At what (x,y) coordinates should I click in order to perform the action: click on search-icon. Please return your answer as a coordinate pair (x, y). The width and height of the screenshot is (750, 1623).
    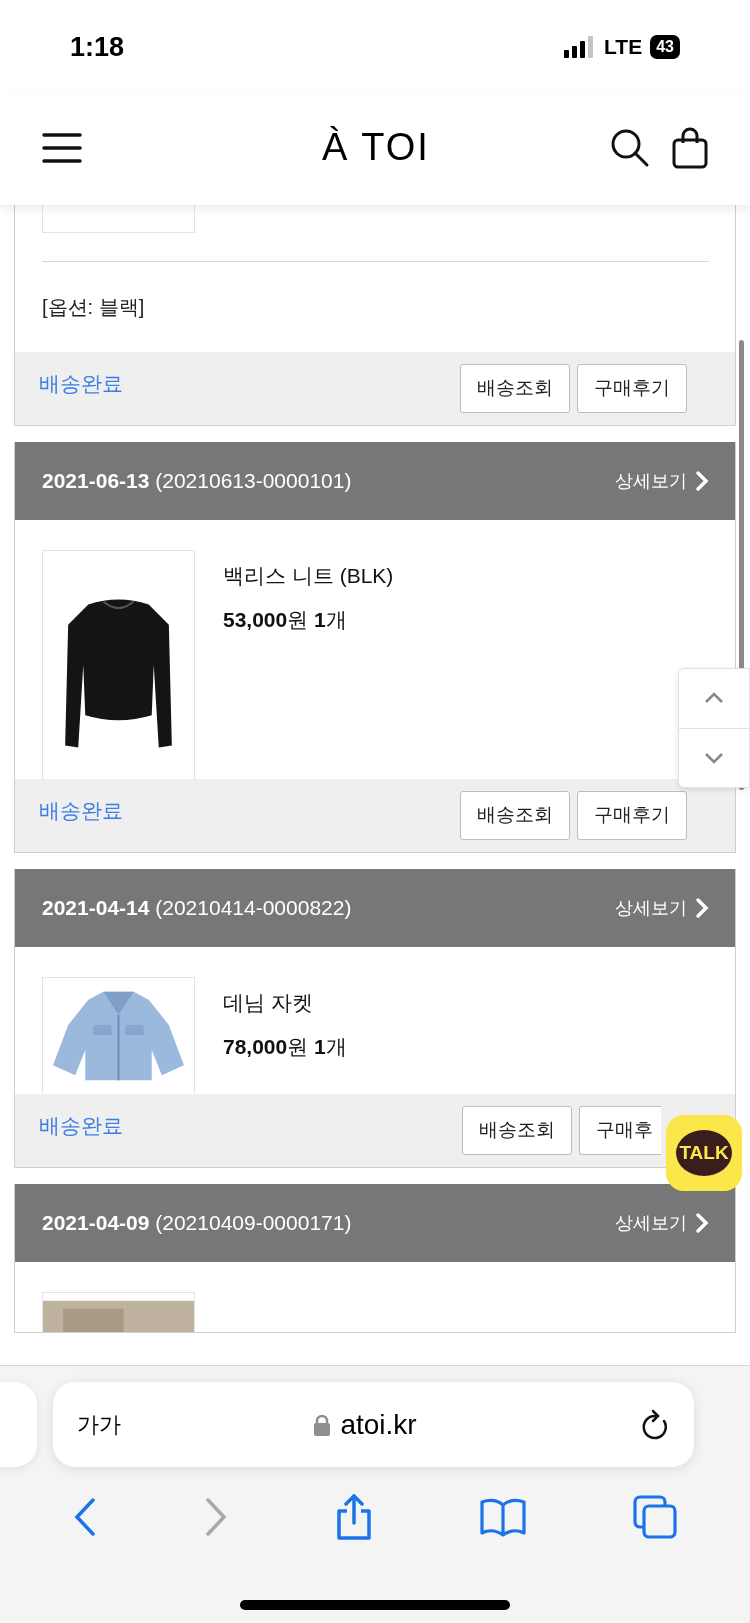
    Looking at the image, I should click on (630, 147).